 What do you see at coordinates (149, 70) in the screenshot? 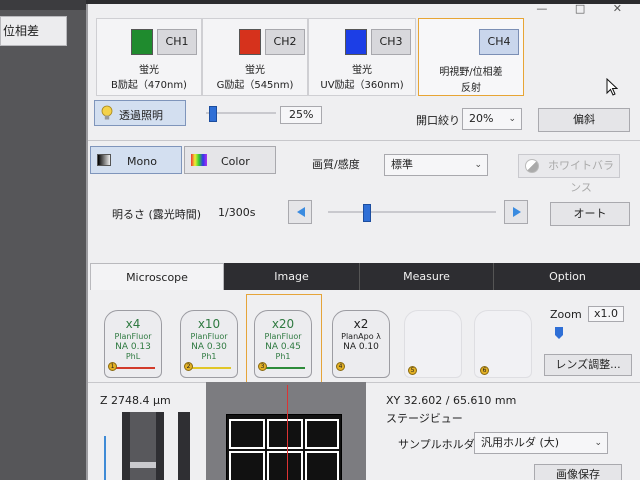
I see `ch1-name: 蛍光` at bounding box center [149, 70].